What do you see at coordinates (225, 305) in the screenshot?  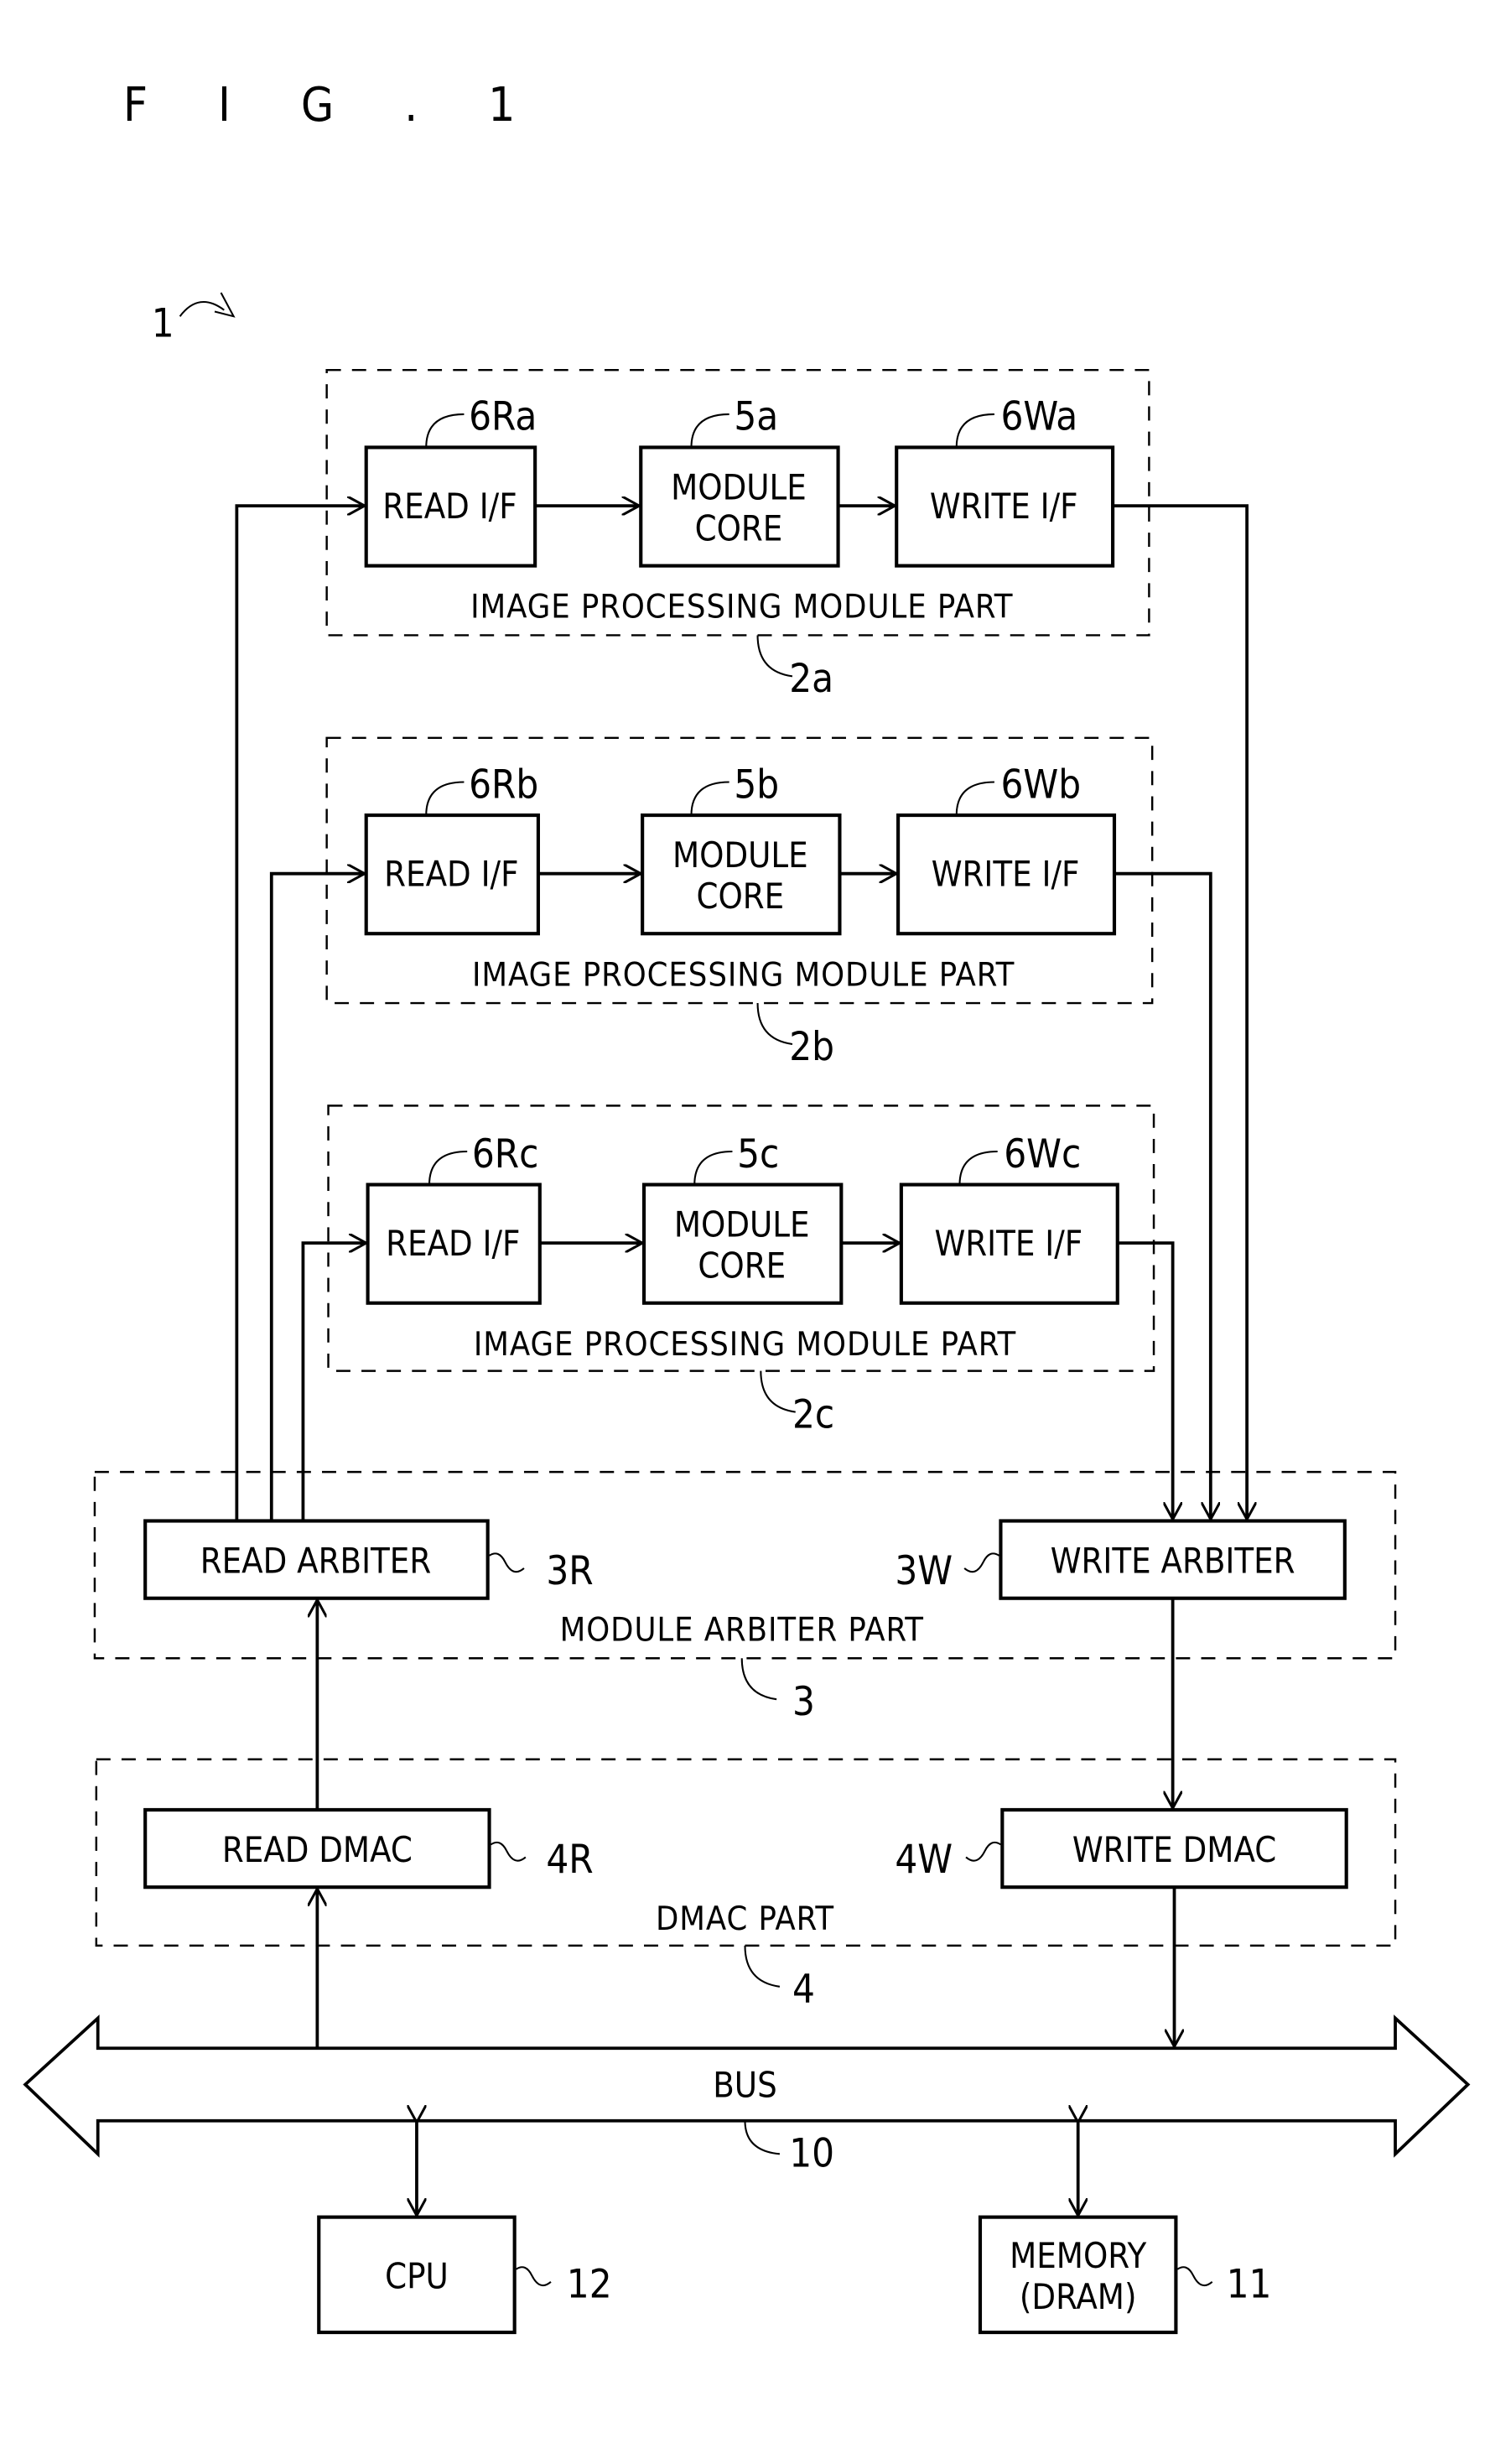 I see `system-ref-arrowhead-icon` at bounding box center [225, 305].